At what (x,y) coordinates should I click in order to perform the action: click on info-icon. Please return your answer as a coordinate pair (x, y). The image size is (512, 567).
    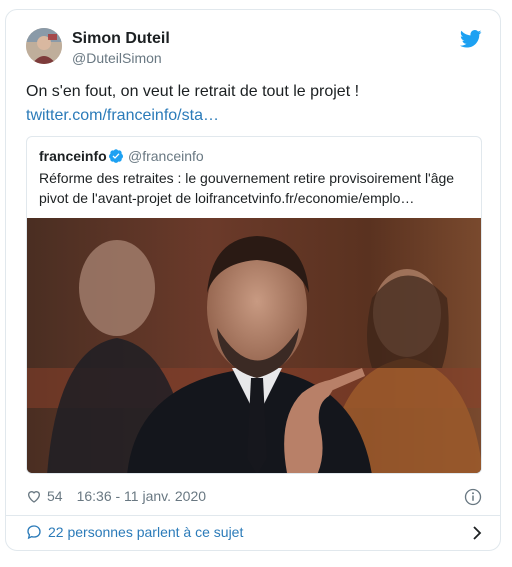
    Looking at the image, I should click on (473, 497).